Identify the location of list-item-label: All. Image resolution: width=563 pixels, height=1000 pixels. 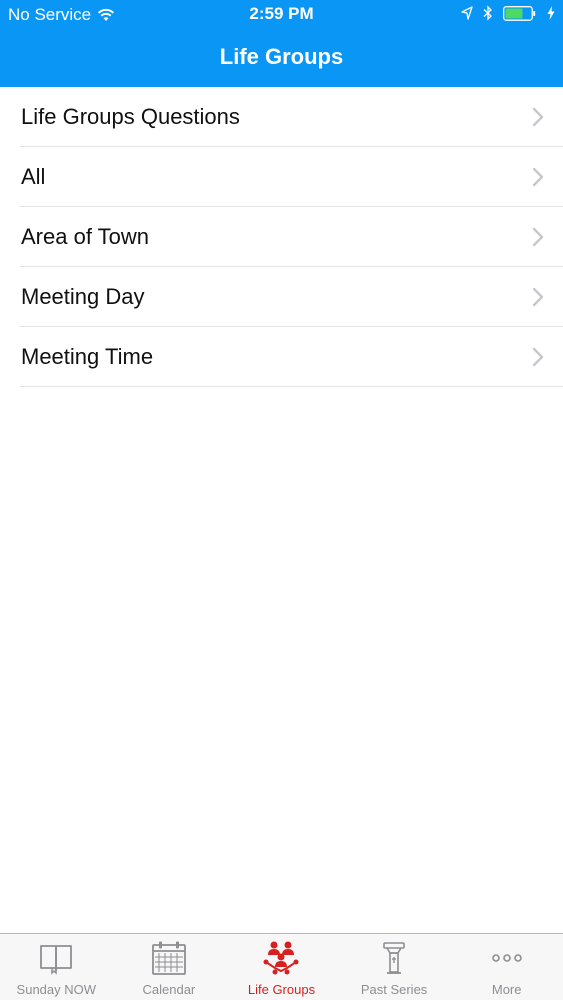
(33, 176).